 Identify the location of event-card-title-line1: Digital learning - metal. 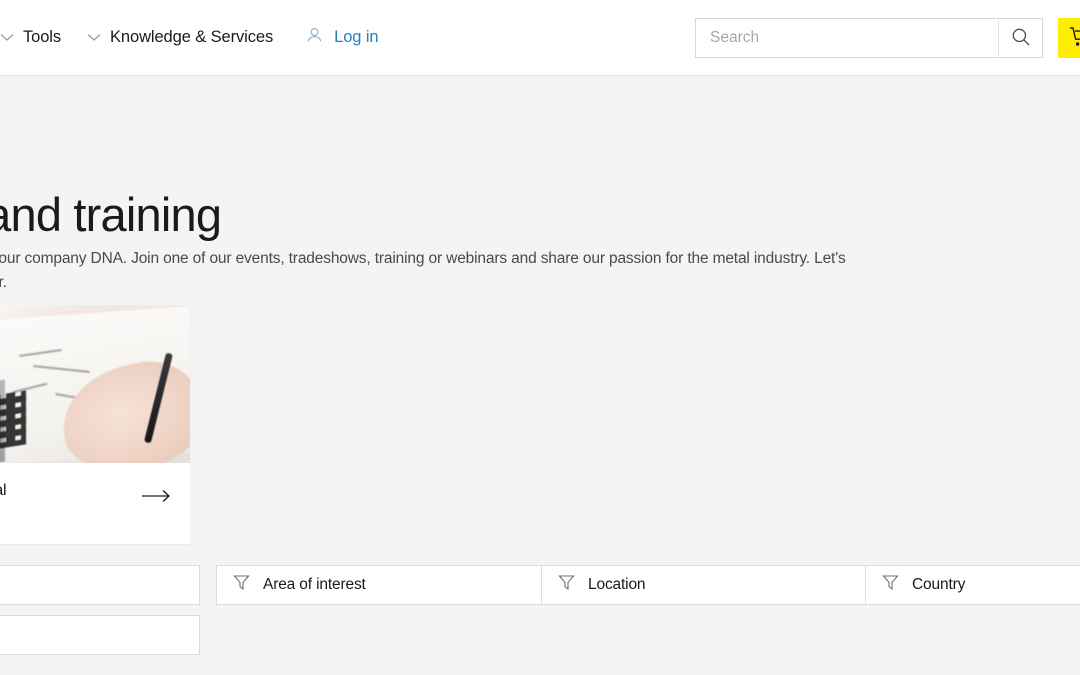
(3, 490).